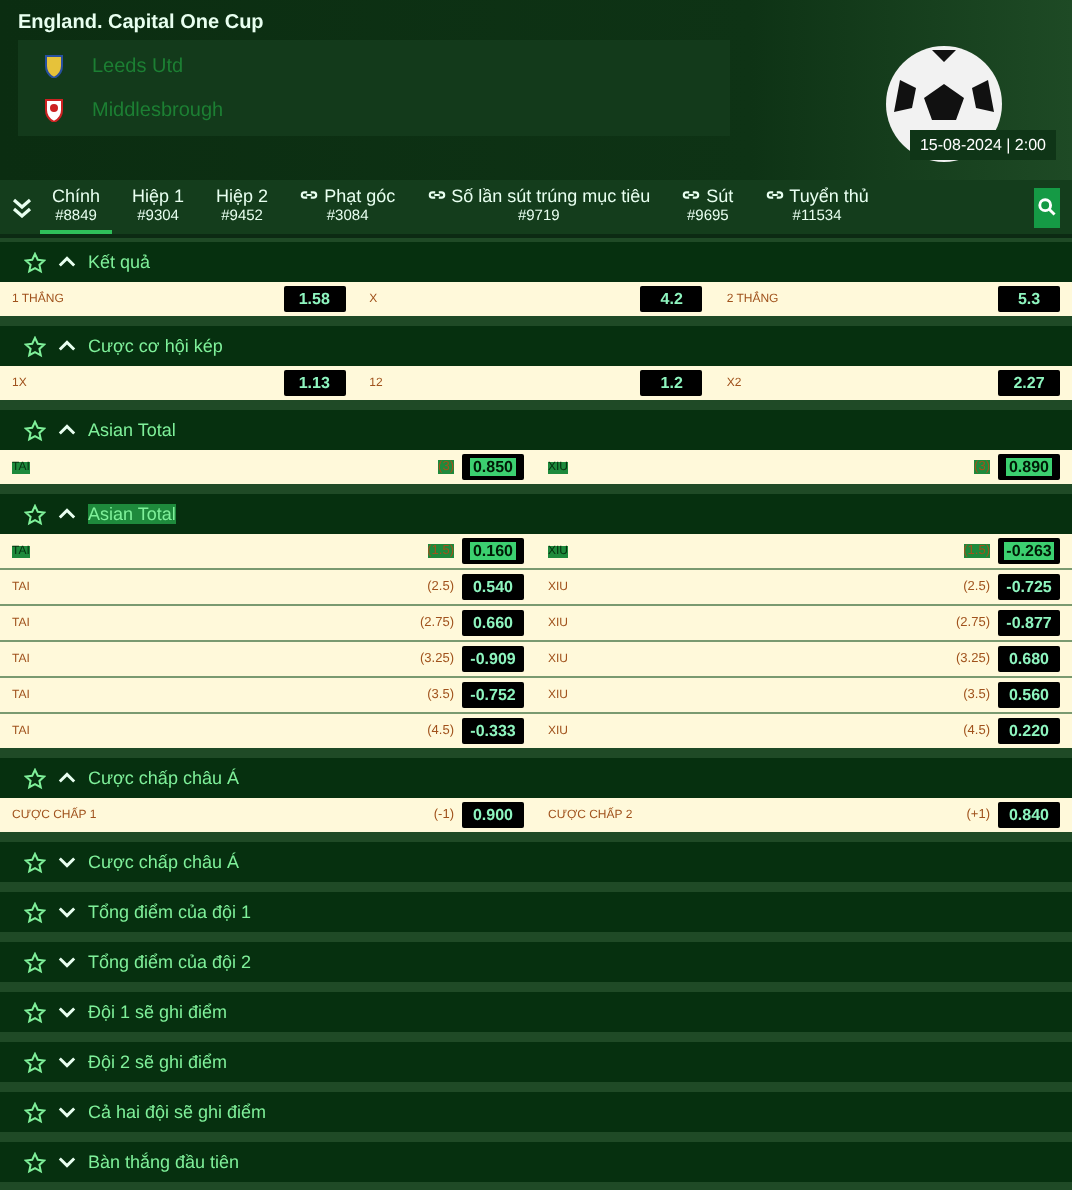  I want to click on odds-button: -0.877, so click(1029, 623).